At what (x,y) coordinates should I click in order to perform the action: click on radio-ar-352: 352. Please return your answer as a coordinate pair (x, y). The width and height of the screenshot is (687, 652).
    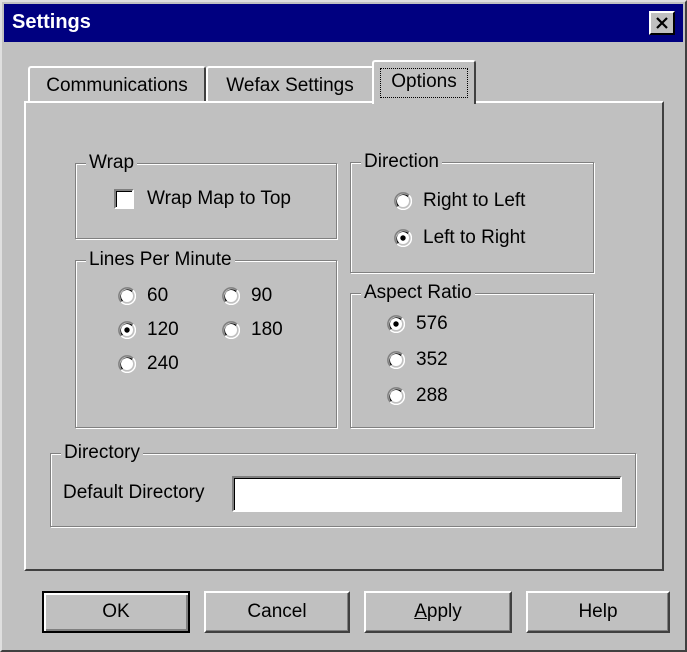
    Looking at the image, I should click on (417, 360).